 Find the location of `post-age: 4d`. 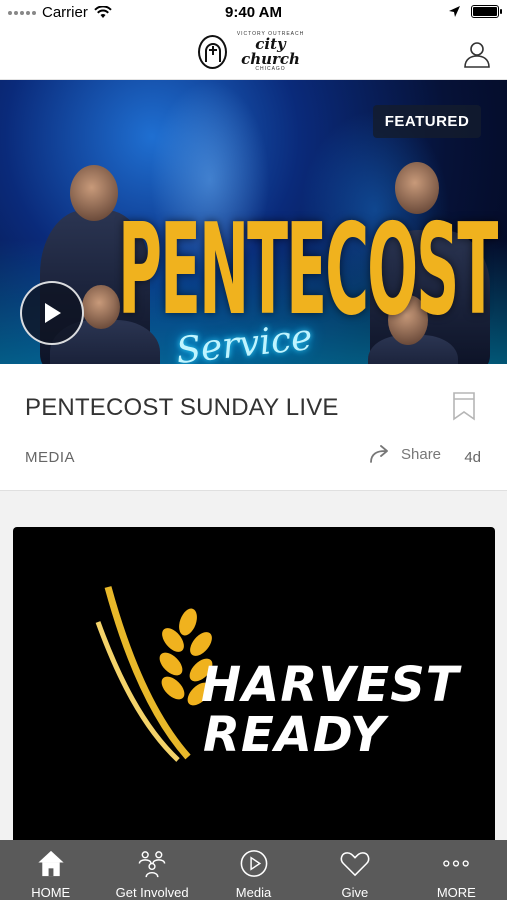

post-age: 4d is located at coordinates (472, 457).